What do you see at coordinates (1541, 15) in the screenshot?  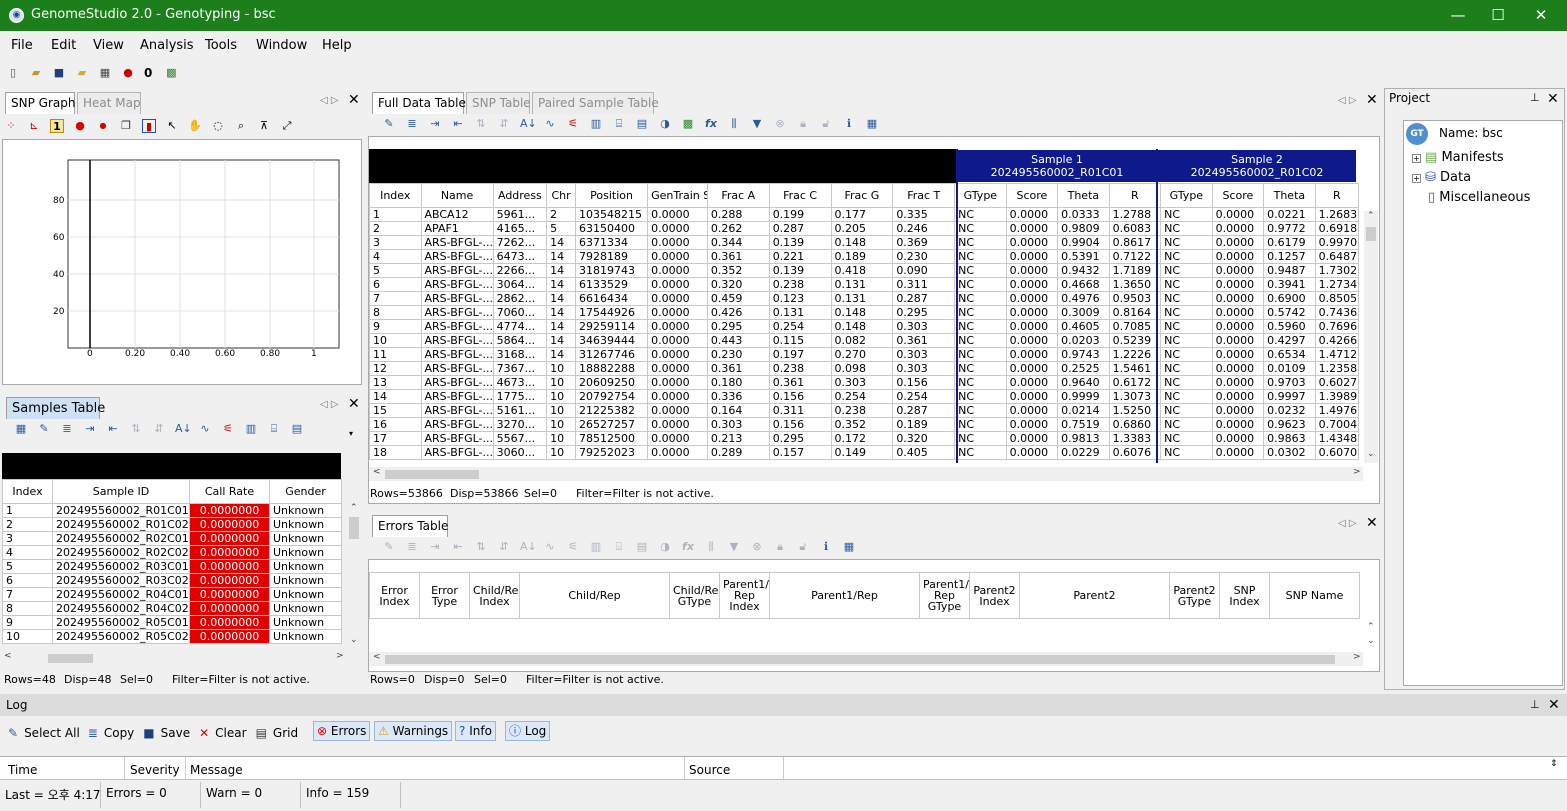 I see `close-button: ✕` at bounding box center [1541, 15].